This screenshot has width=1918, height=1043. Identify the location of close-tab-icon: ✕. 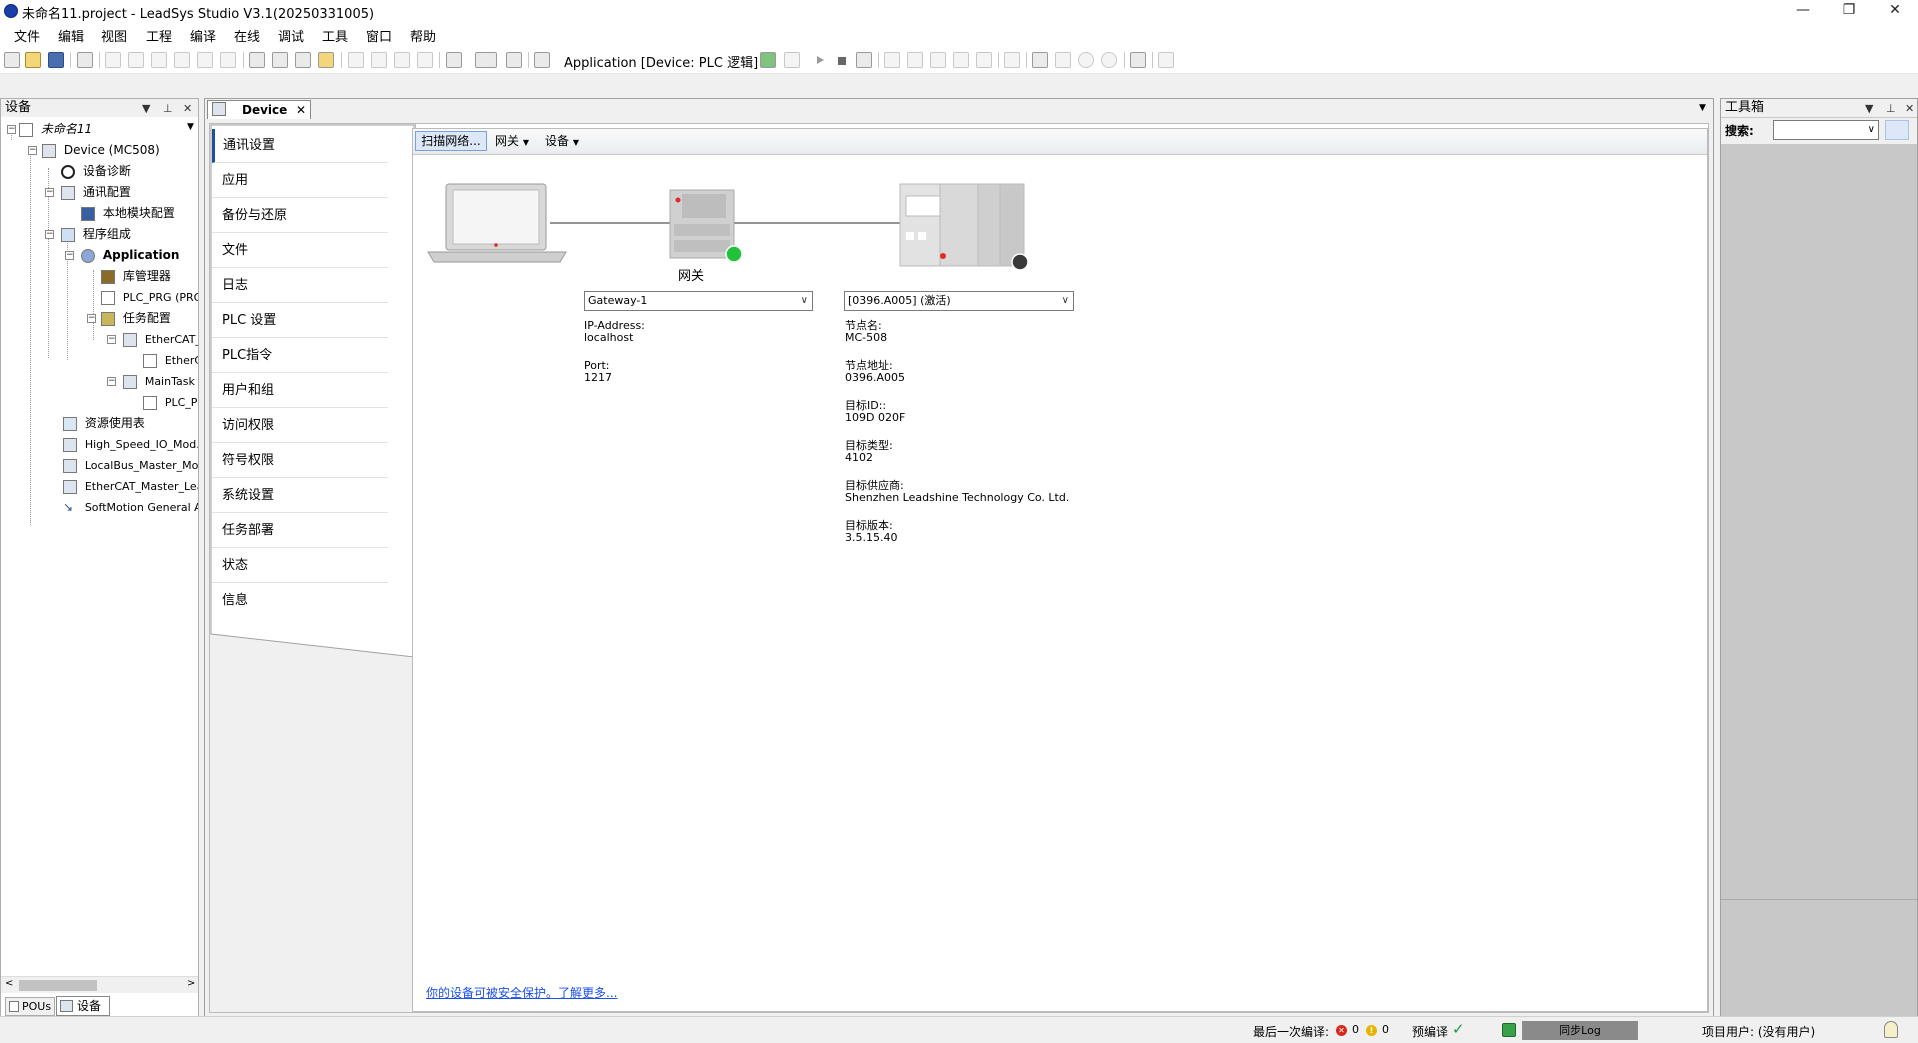
(301, 110).